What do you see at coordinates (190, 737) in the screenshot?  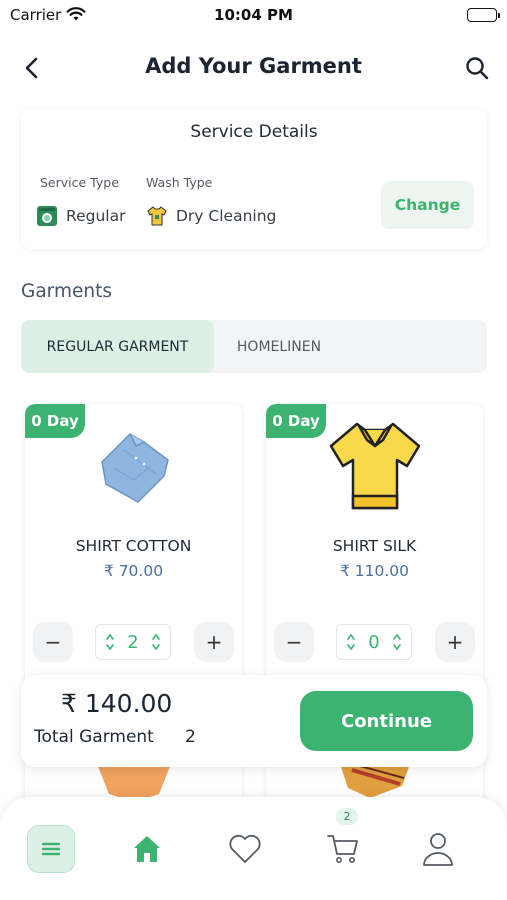 I see `total-garment-count: 2` at bounding box center [190, 737].